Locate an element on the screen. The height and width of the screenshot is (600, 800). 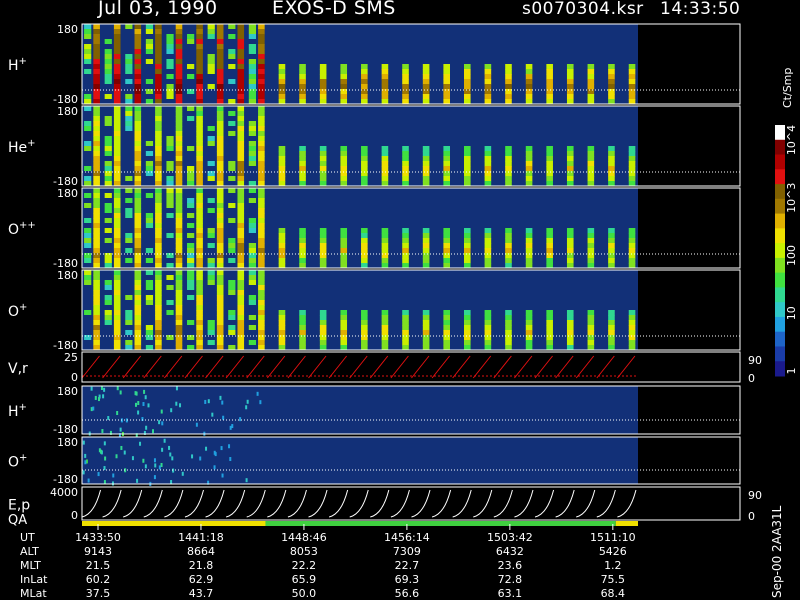
colorbar-swatch is located at coordinates (780, 251).